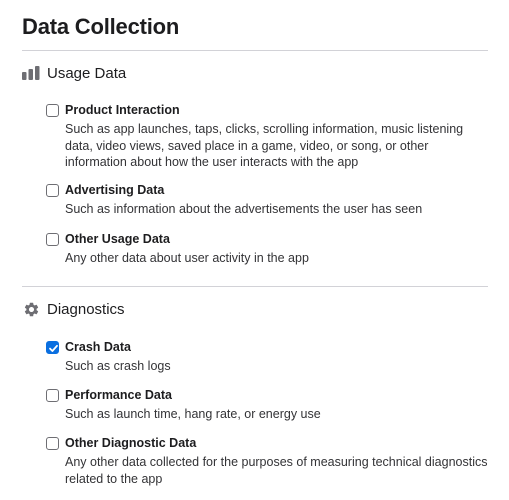  Describe the element at coordinates (52, 395) in the screenshot. I see `performance-data-checkbox` at that location.